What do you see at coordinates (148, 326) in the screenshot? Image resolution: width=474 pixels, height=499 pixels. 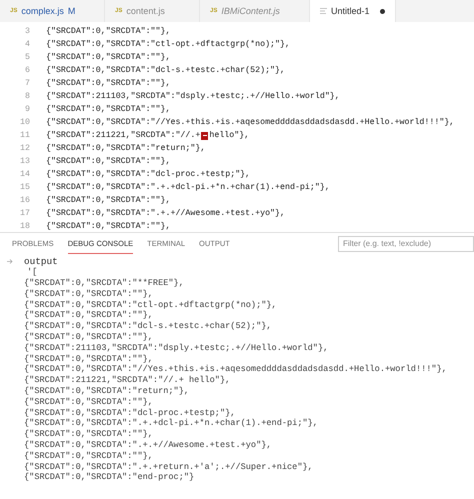 I see `console-line: {"SRCDAT":0,"SRCDTA":"dcl-s.+testc.+char(52);"},` at bounding box center [148, 326].